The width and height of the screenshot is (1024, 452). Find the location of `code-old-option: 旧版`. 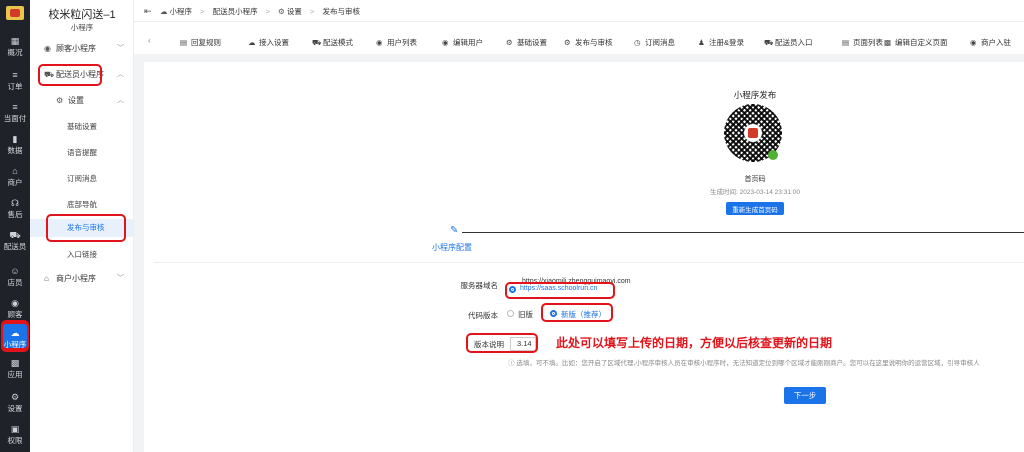

code-old-option: 旧版 is located at coordinates (525, 314).